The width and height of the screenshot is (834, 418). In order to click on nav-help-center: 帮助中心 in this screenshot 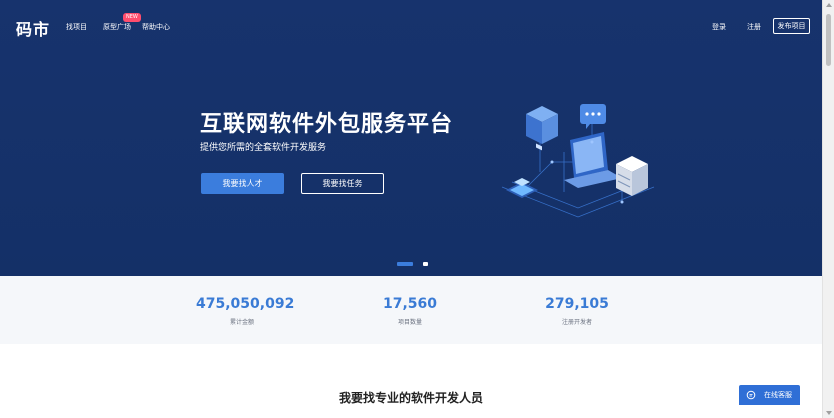, I will do `click(156, 27)`.